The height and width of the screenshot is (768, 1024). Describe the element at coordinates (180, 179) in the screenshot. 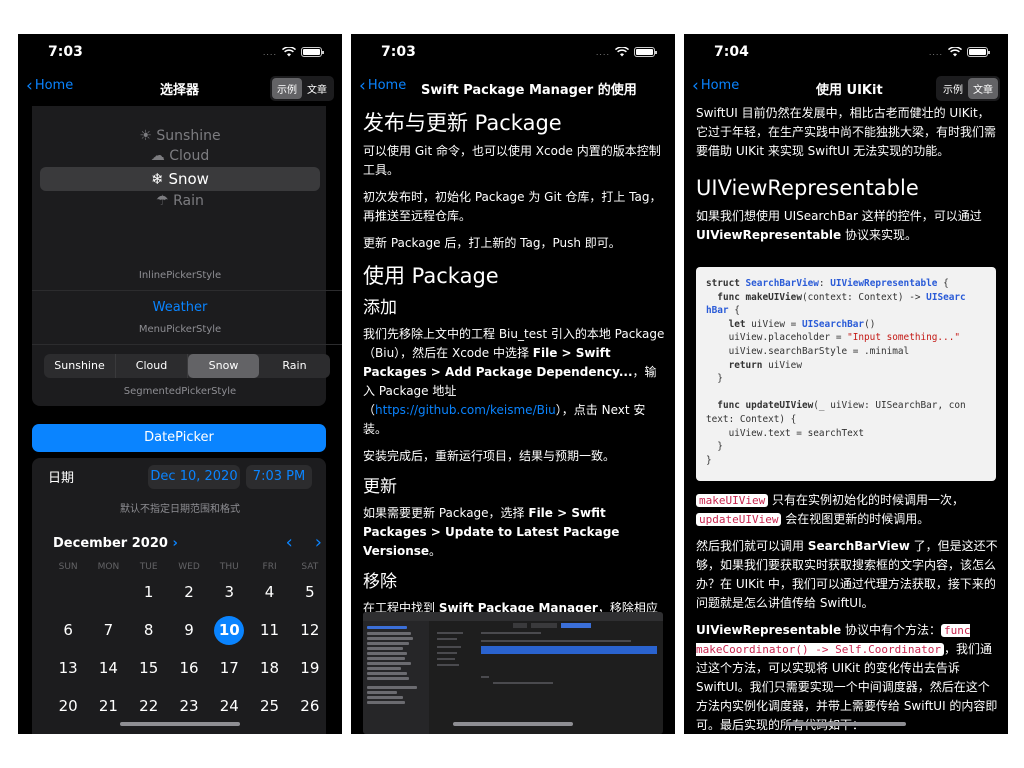

I see `wheel-item-selected: ❄ Snow` at that location.